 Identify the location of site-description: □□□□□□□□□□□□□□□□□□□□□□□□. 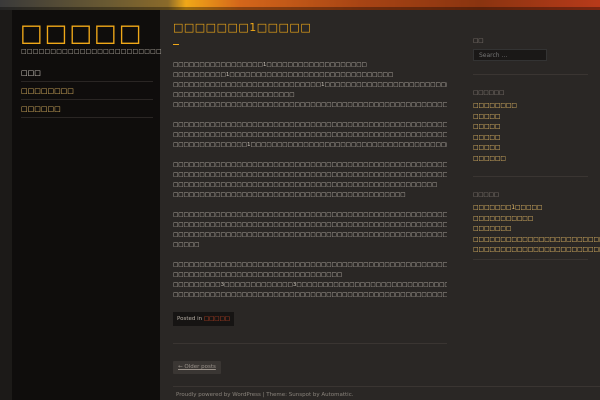
(91, 51).